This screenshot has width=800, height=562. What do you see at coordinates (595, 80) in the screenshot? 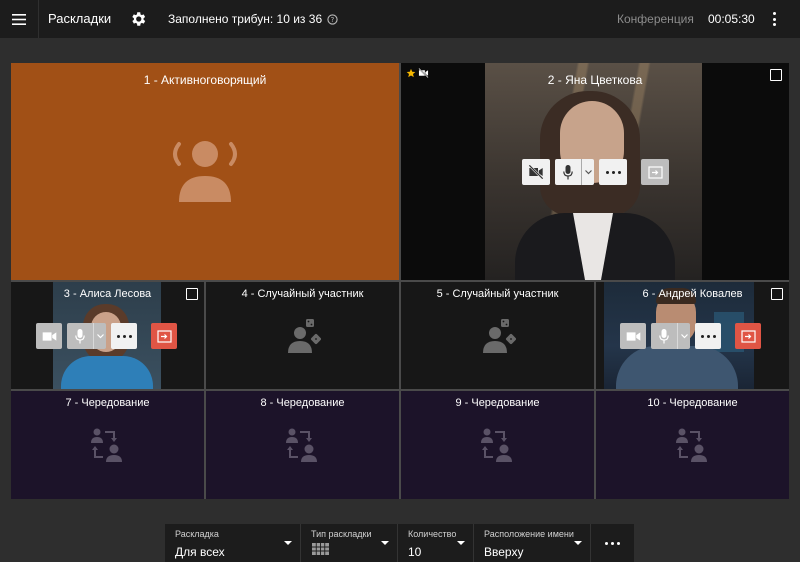
I see `tile-label: 2 - Яна Цветкова` at bounding box center [595, 80].